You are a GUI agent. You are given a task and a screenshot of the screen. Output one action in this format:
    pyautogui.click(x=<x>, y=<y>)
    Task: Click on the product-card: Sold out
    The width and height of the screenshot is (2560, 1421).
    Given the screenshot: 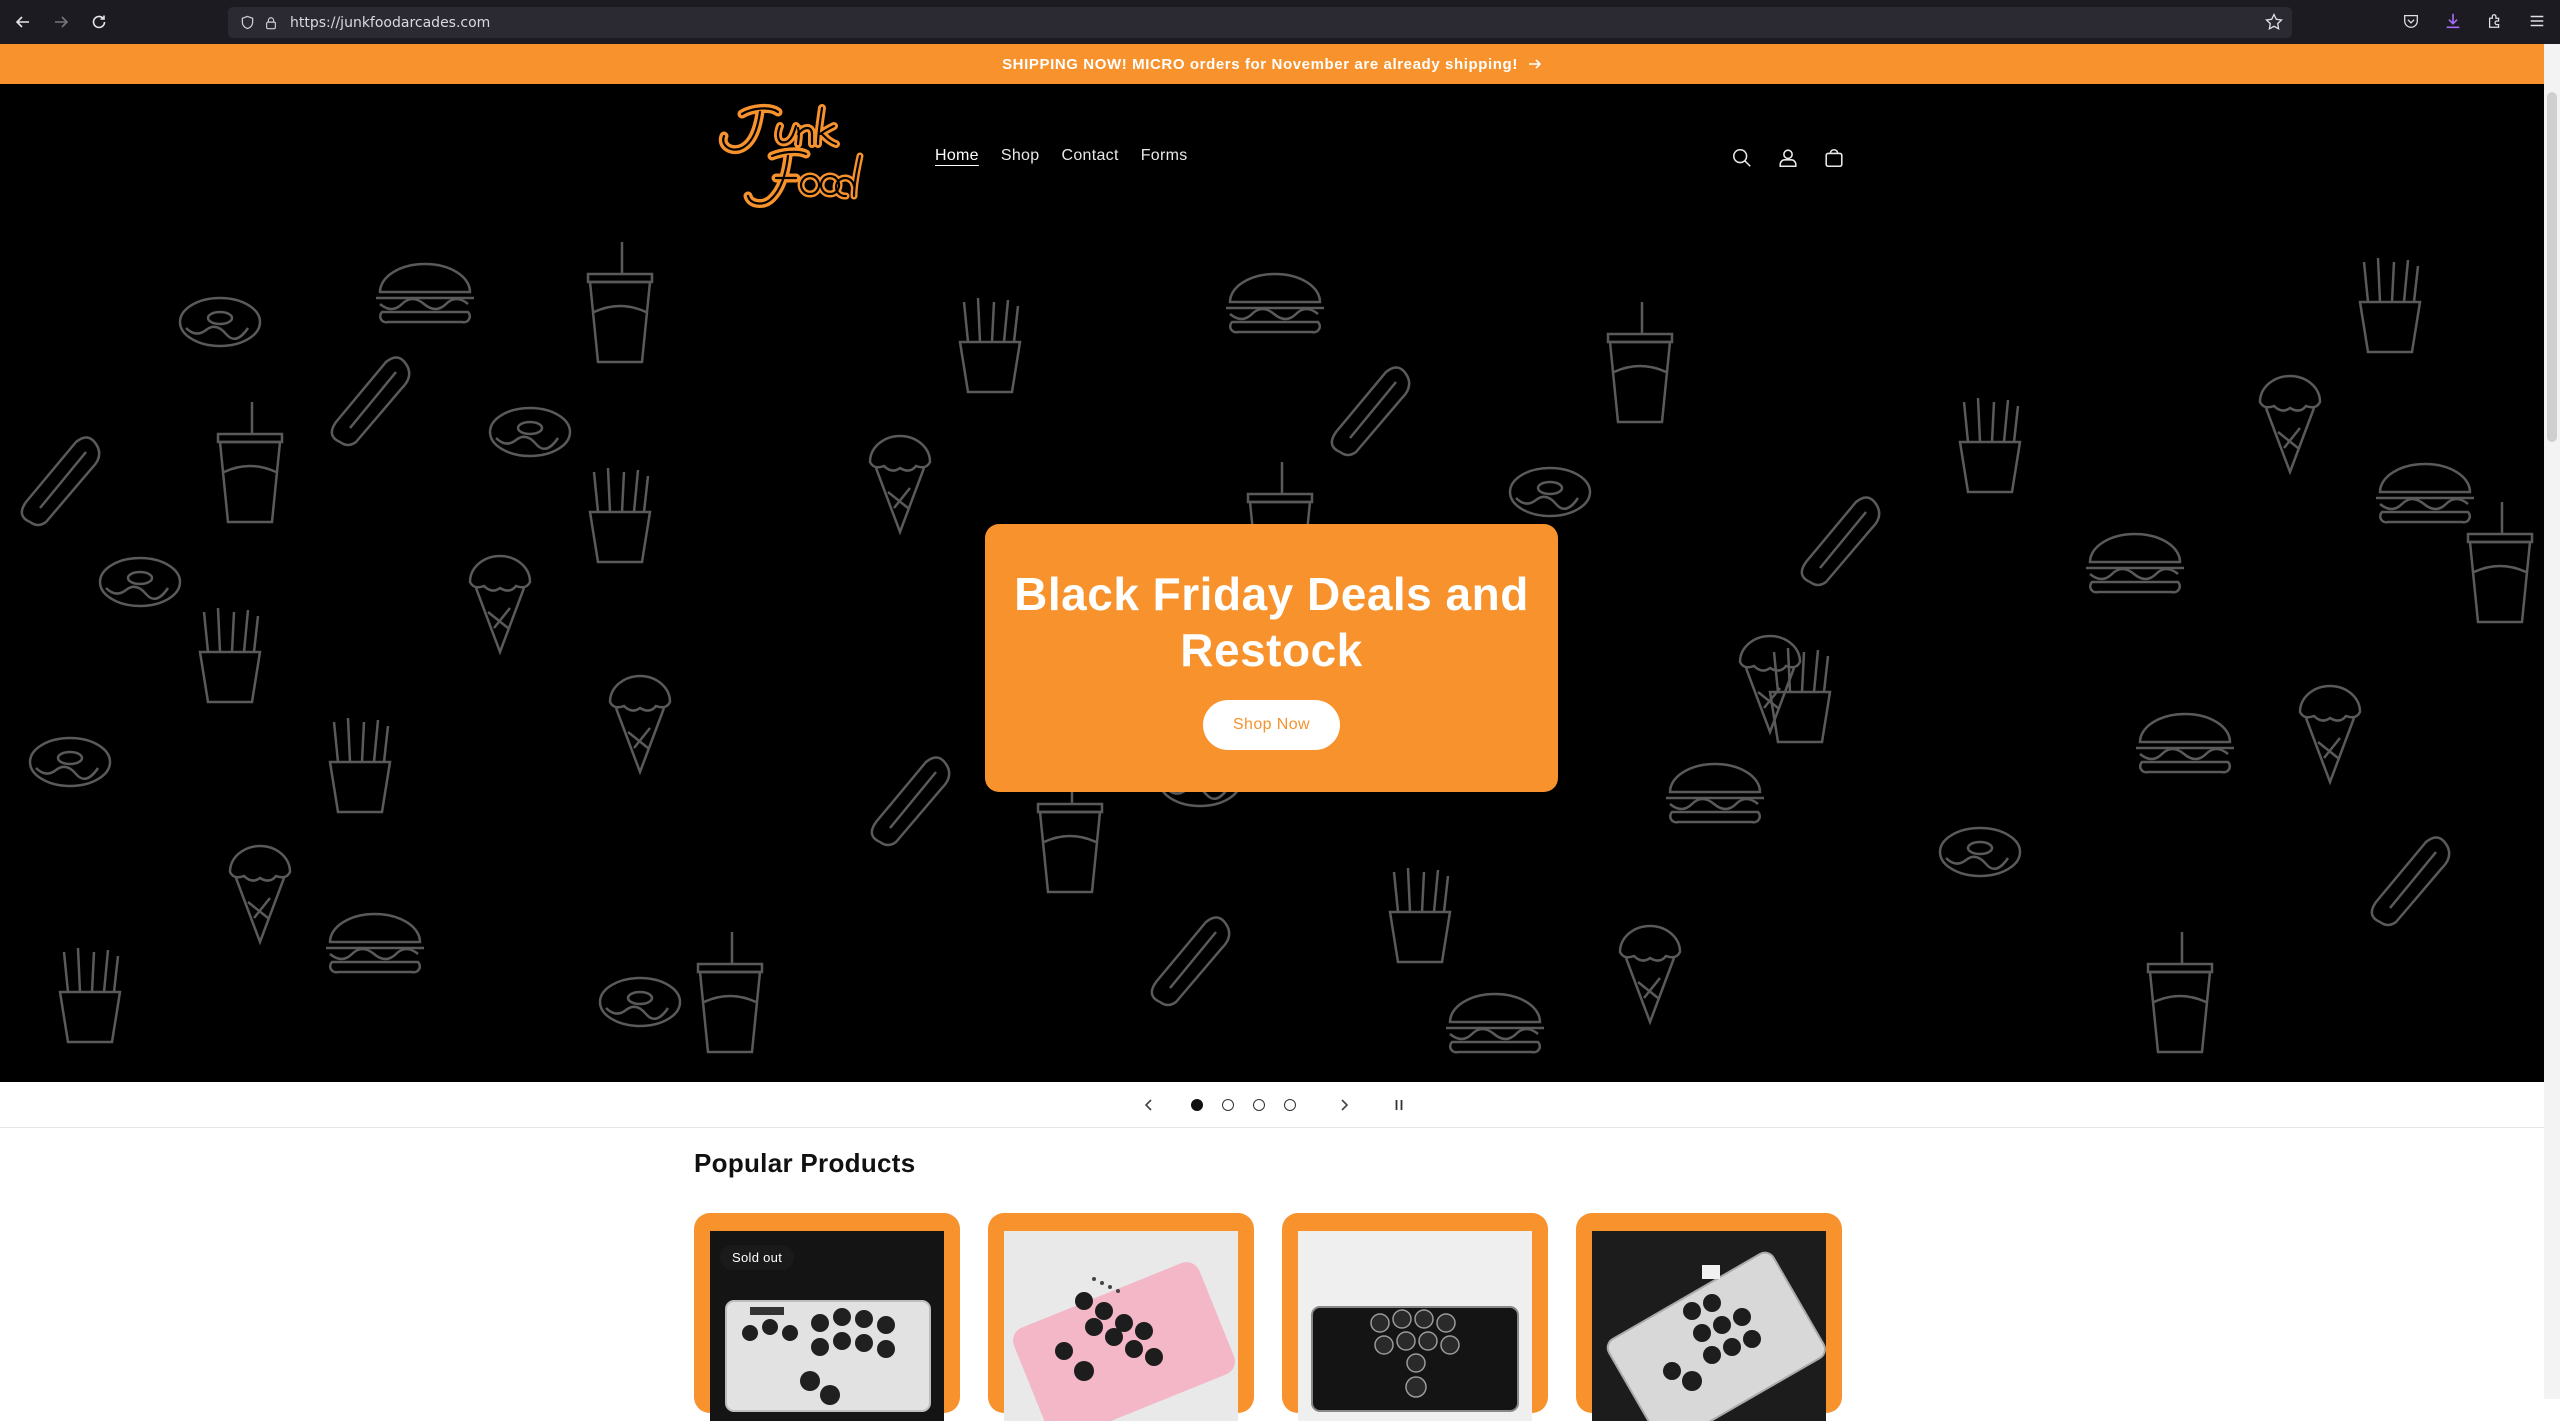 What is the action you would take?
    pyautogui.click(x=827, y=1317)
    